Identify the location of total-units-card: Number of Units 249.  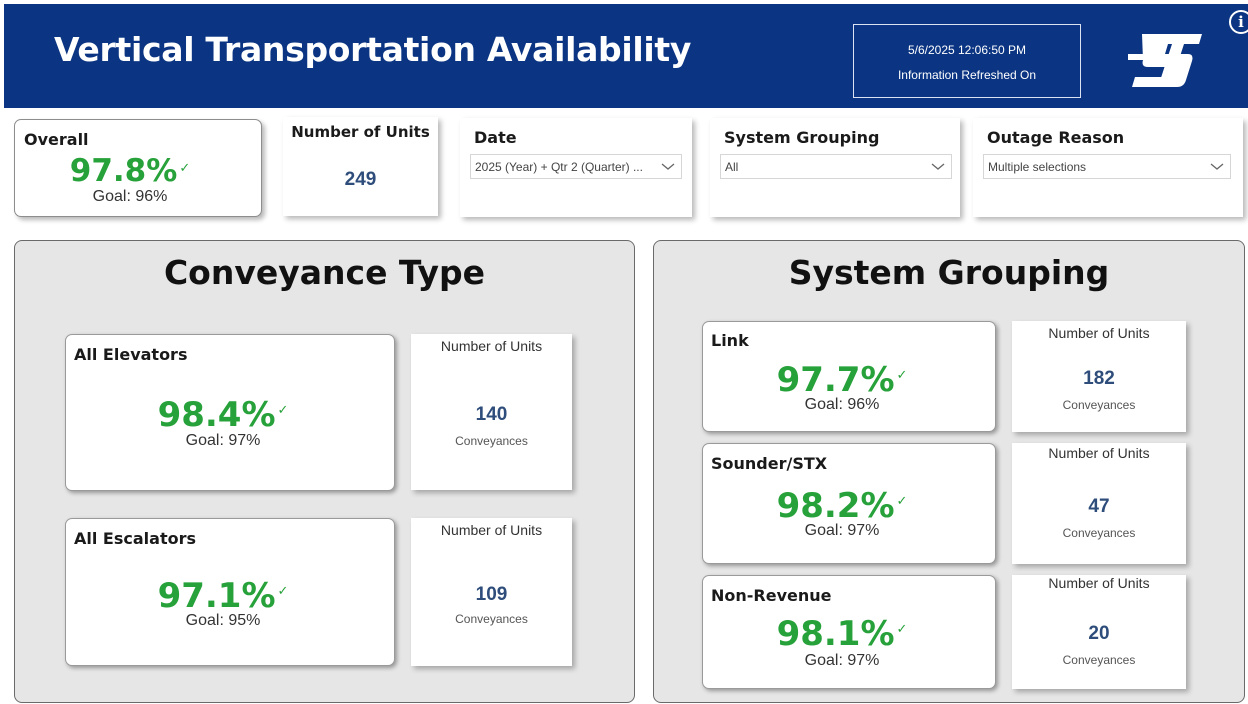
(360, 166).